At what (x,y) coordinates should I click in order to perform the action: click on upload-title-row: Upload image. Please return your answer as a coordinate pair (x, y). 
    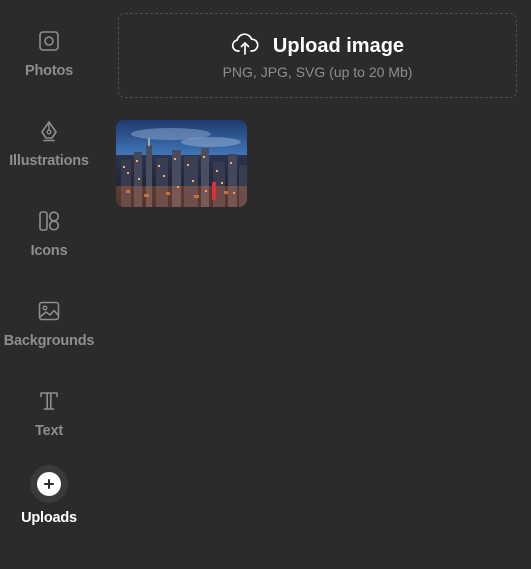
    Looking at the image, I should click on (317, 46).